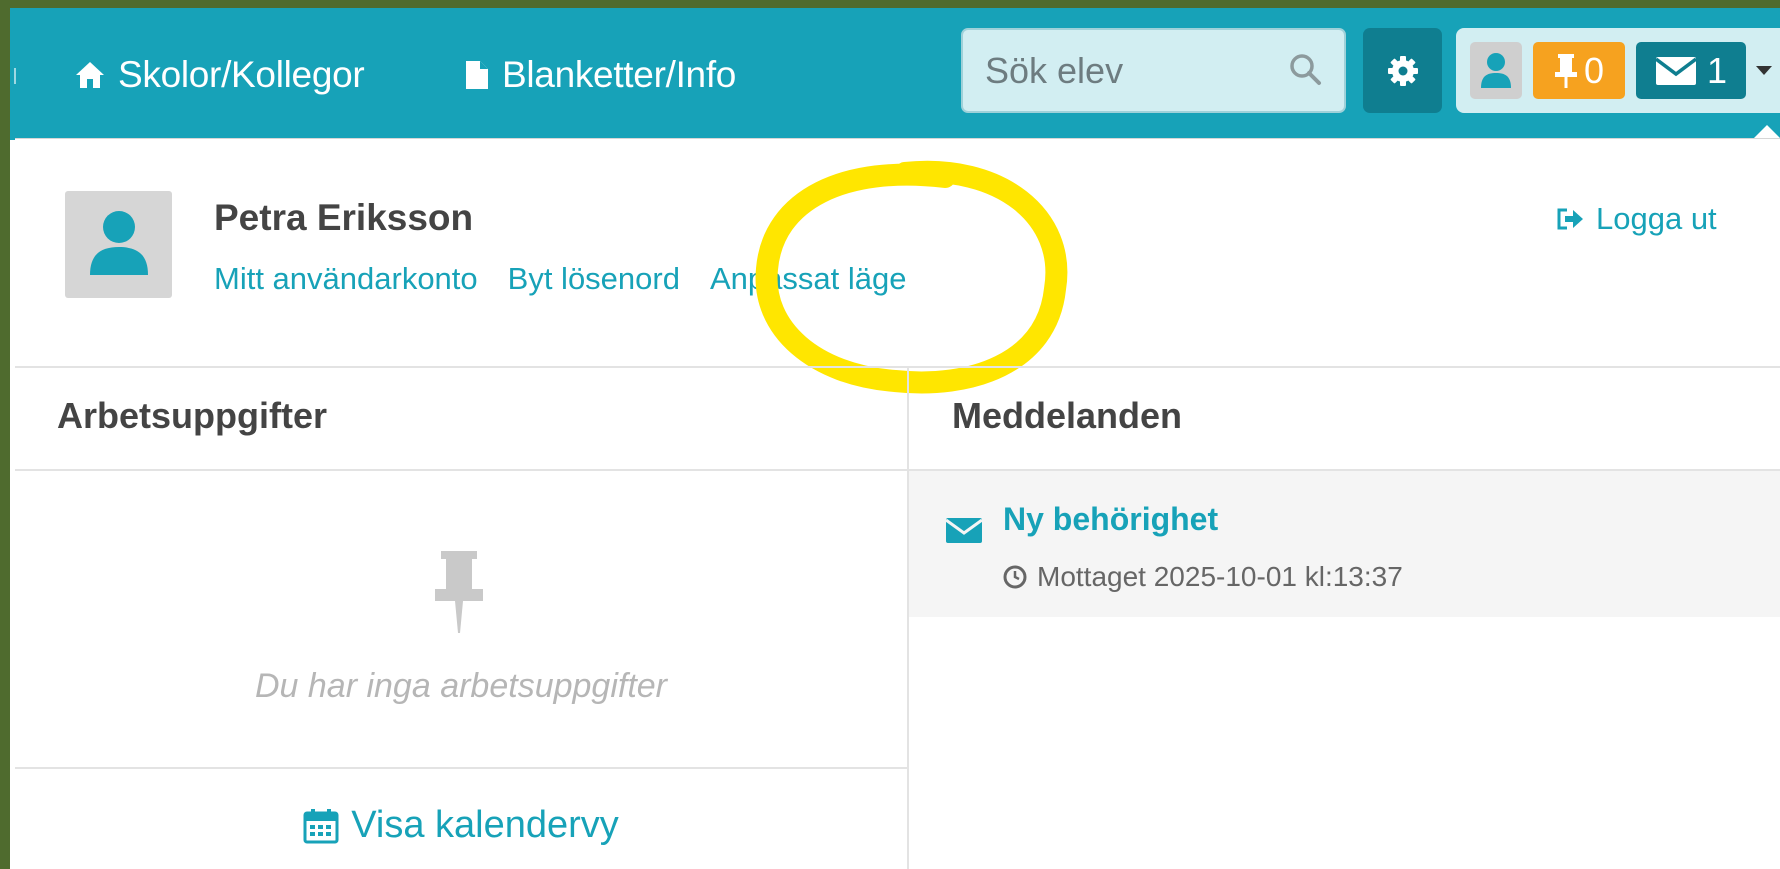  What do you see at coordinates (1067, 415) in the screenshot?
I see `messages-heading: Meddelanden` at bounding box center [1067, 415].